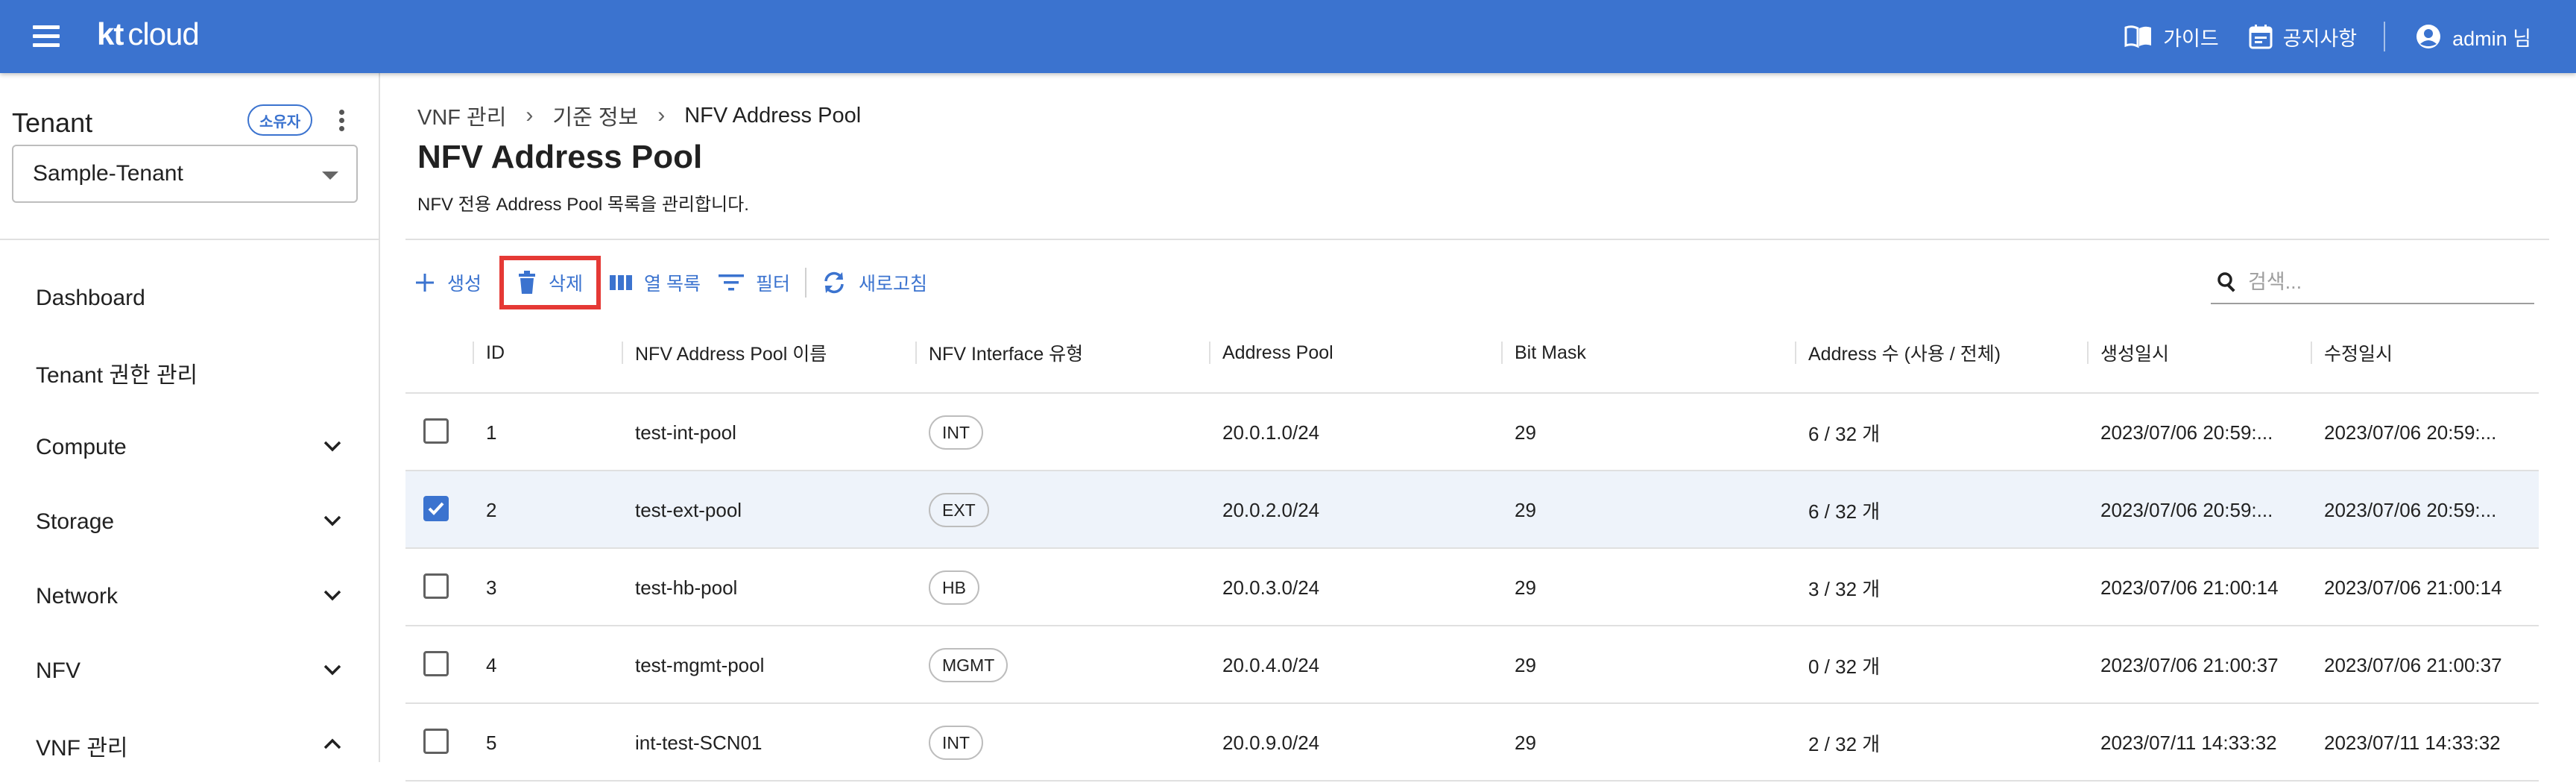  I want to click on cell-name: test-mgmt-pool, so click(768, 665).